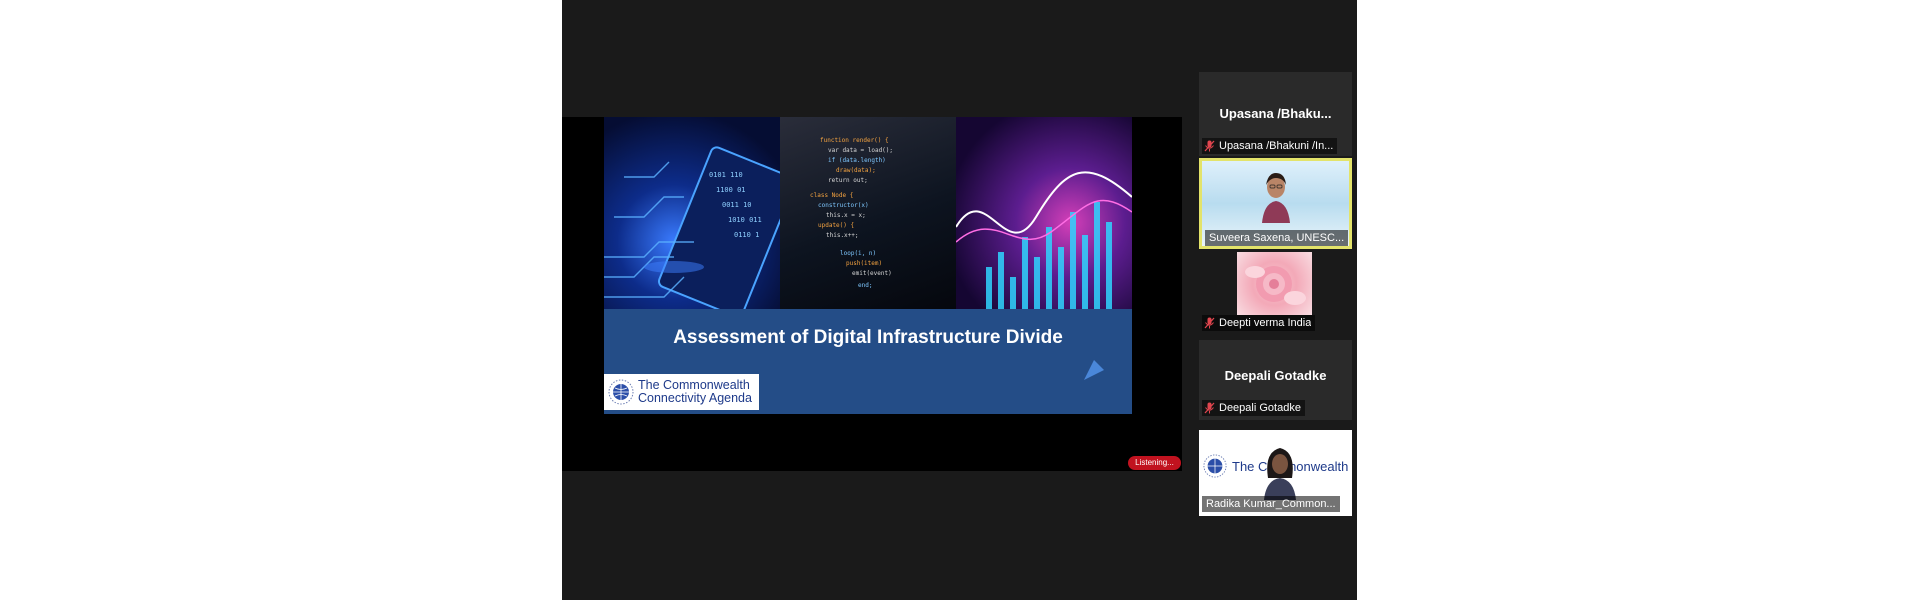 Image resolution: width=1920 pixels, height=600 pixels. Describe the element at coordinates (848, 180) in the screenshot. I see `svg-text: return out;` at that location.